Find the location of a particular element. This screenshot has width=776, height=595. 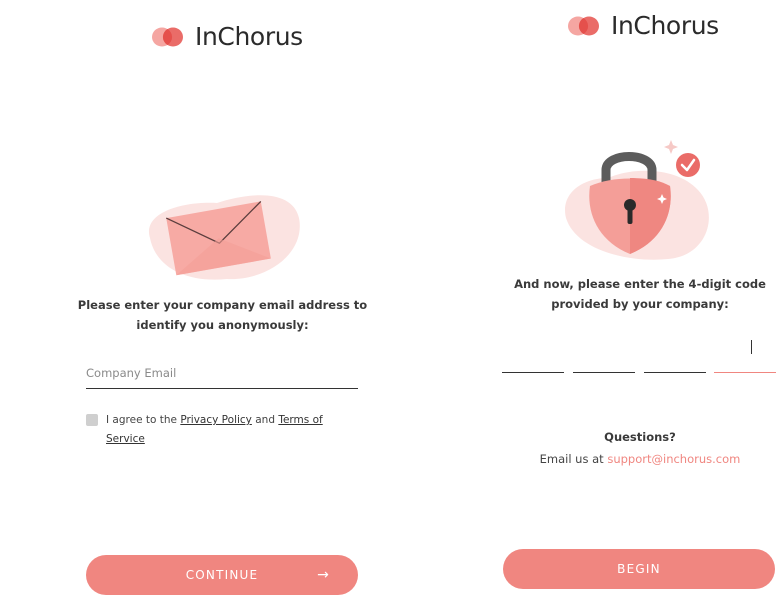

arrow-right-icon: → is located at coordinates (323, 575).